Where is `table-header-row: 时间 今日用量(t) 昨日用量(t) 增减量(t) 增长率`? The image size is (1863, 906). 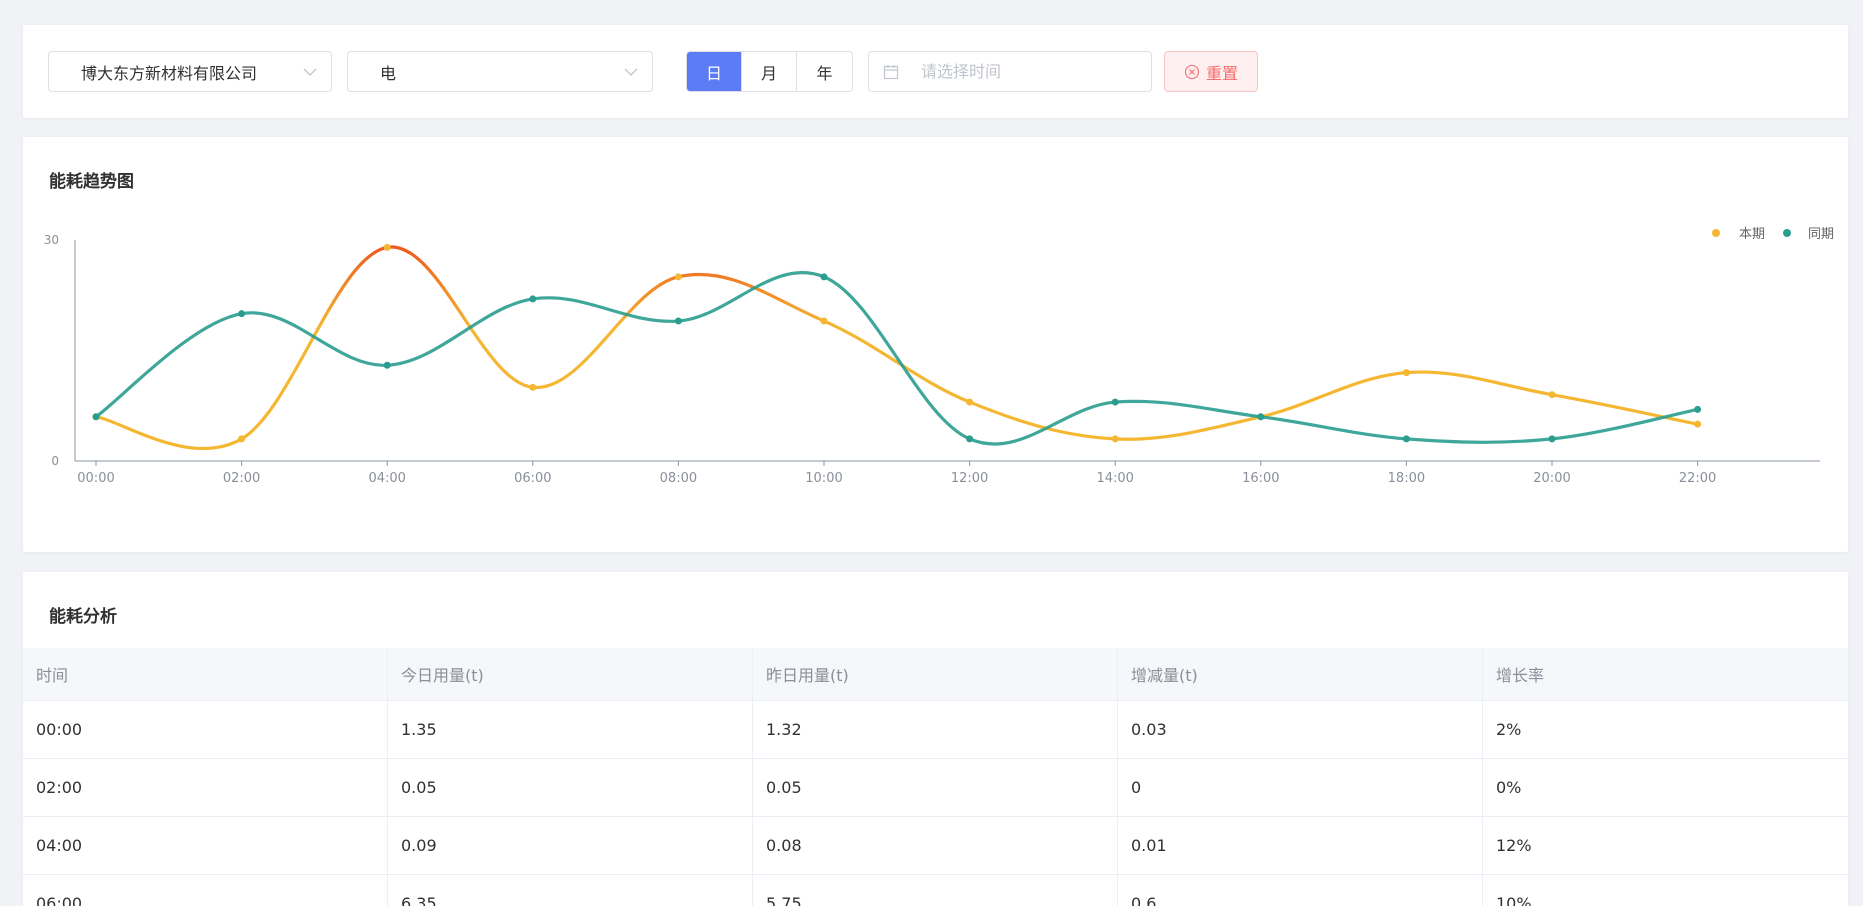 table-header-row: 时间 今日用量(t) 昨日用量(t) 增减量(t) 增长率 is located at coordinates (935, 674).